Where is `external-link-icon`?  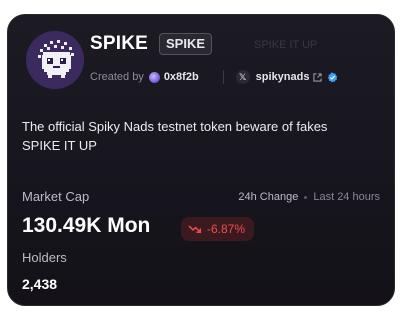
external-link-icon is located at coordinates (318, 77).